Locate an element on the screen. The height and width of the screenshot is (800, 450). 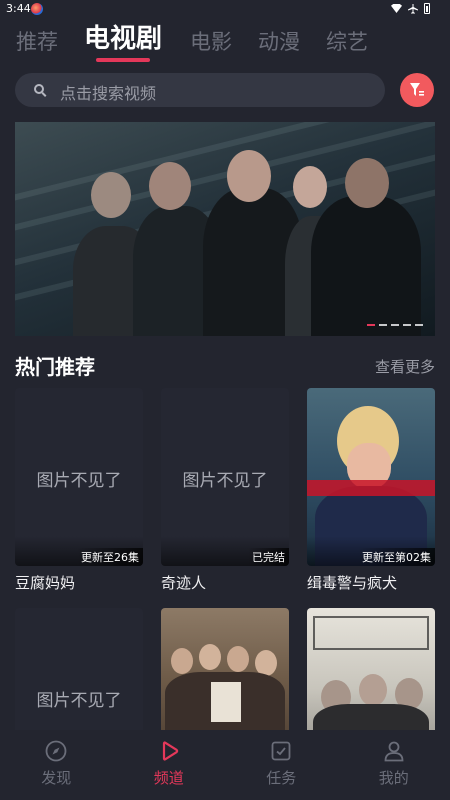
tab-anime: 动漫 is located at coordinates (279, 42).